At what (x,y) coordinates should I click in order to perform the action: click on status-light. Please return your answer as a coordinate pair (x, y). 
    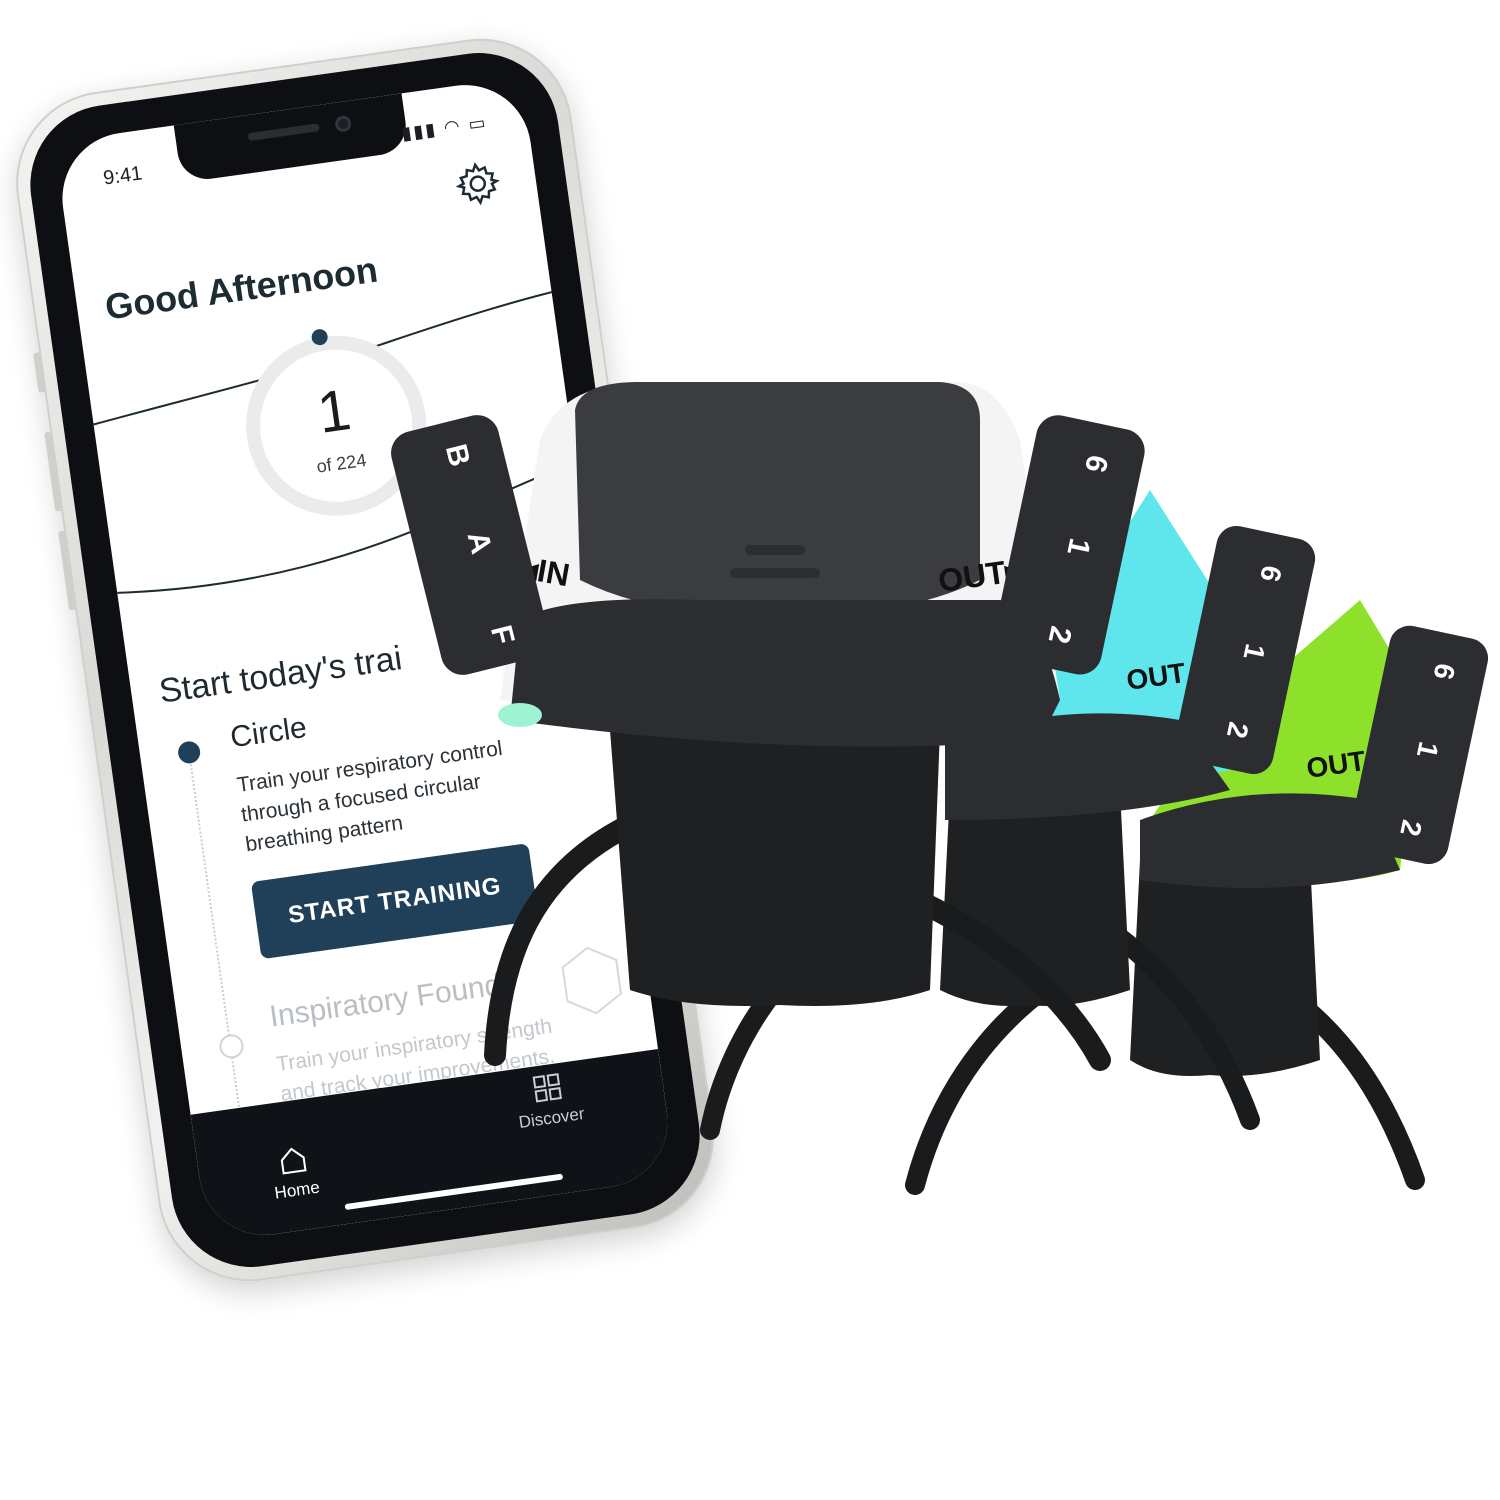
    Looking at the image, I should click on (520, 715).